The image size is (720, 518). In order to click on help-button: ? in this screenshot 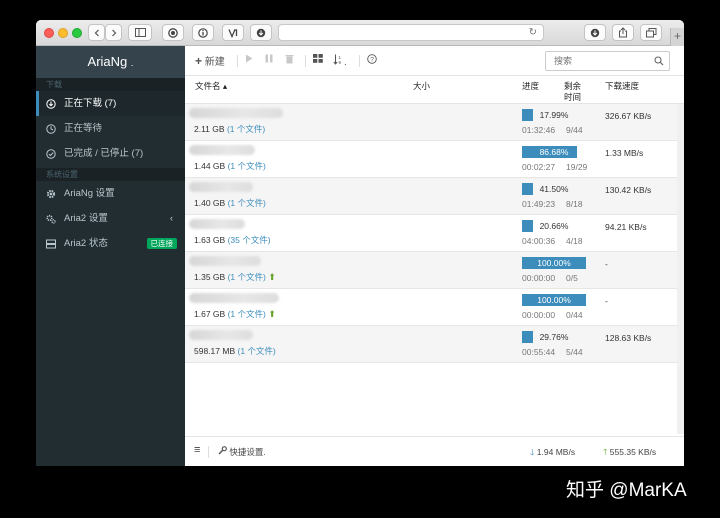, I will do `click(372, 61)`.